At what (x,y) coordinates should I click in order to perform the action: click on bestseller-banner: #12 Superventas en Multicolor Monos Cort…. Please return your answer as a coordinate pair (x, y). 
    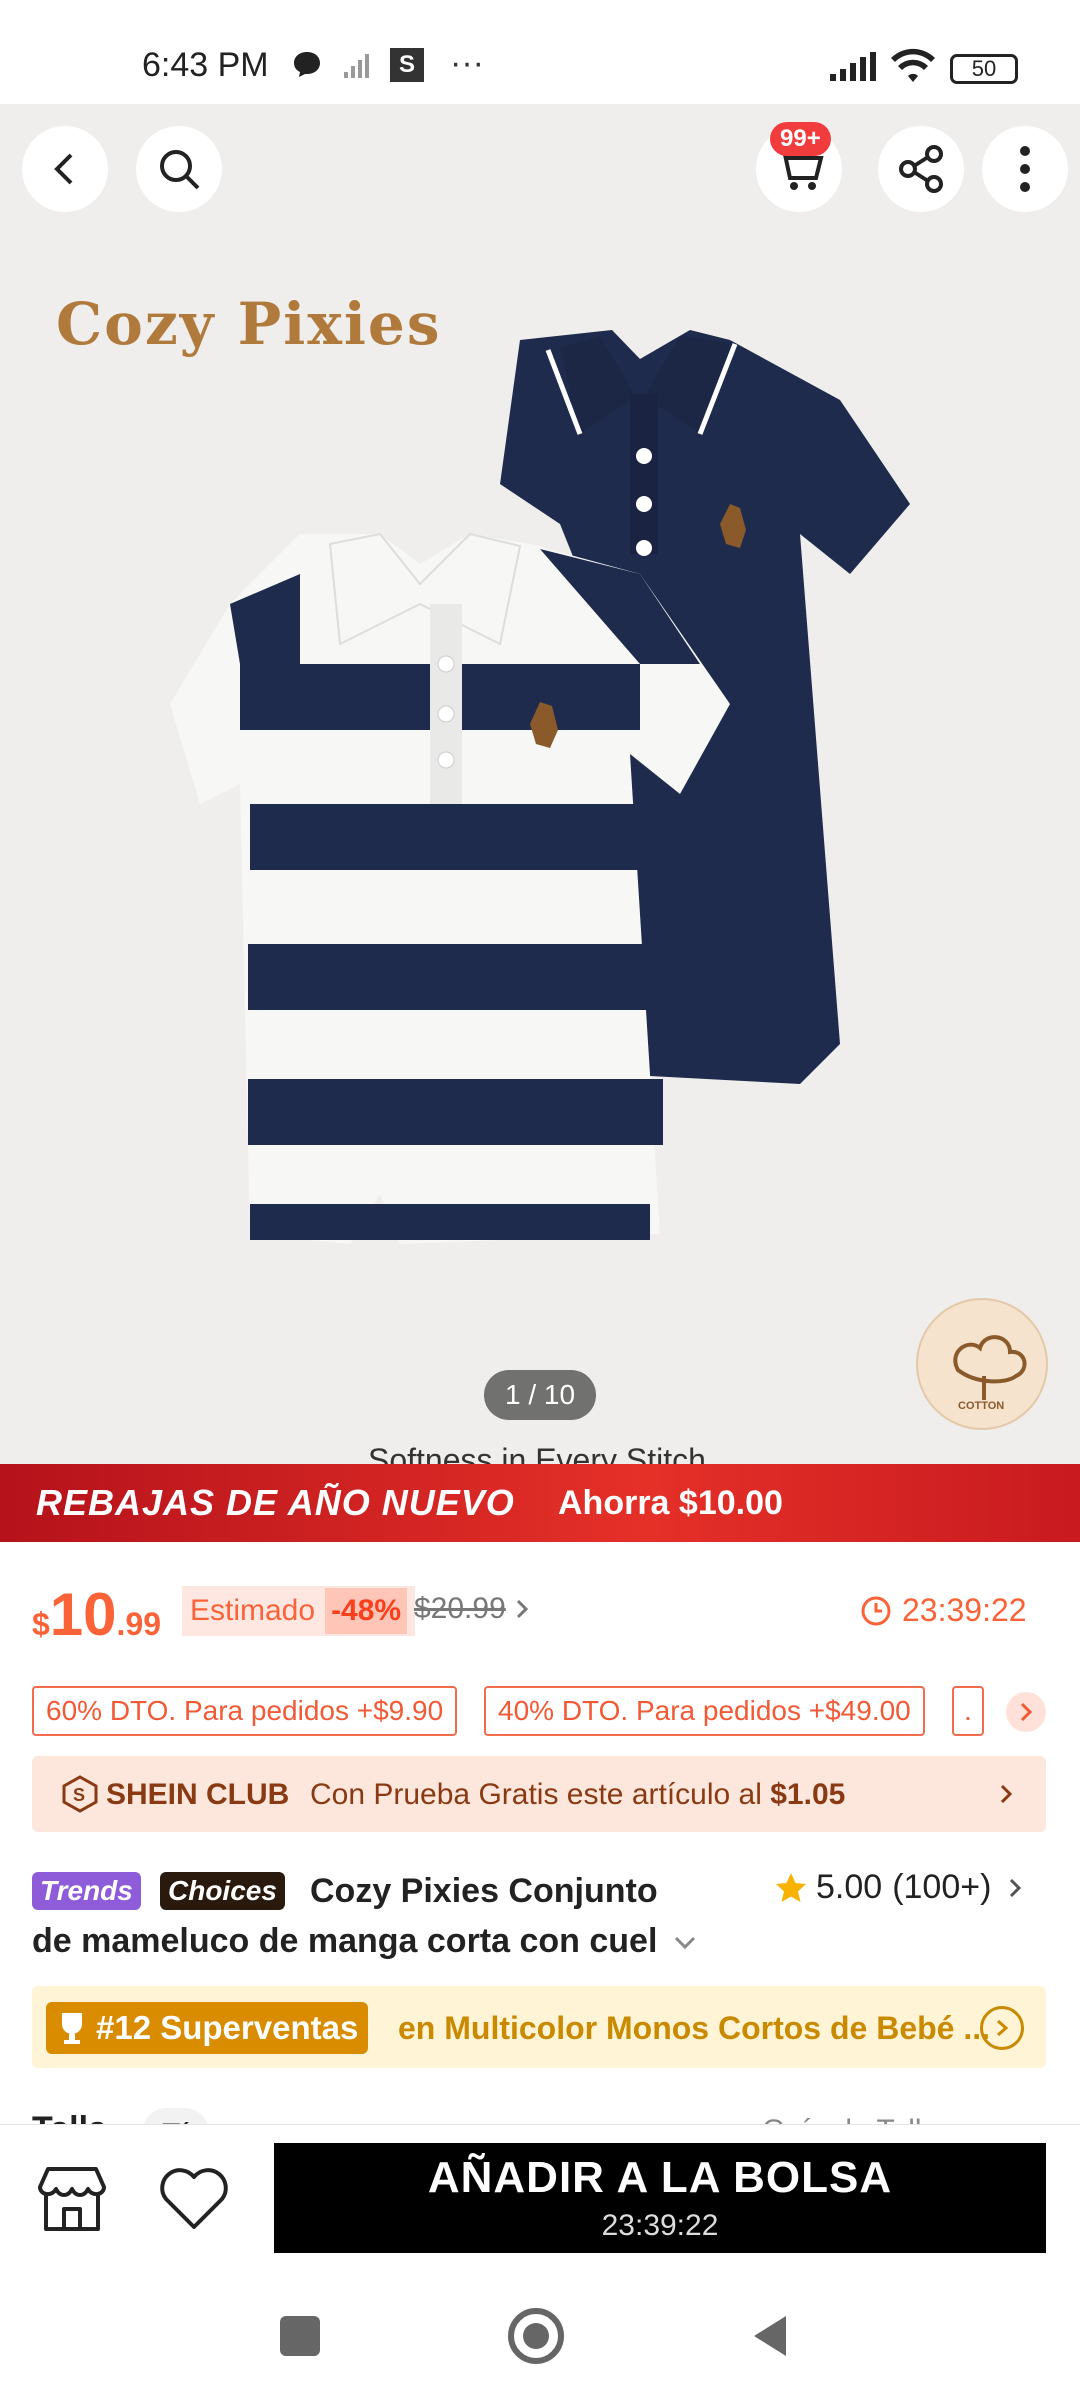
    Looking at the image, I should click on (539, 2027).